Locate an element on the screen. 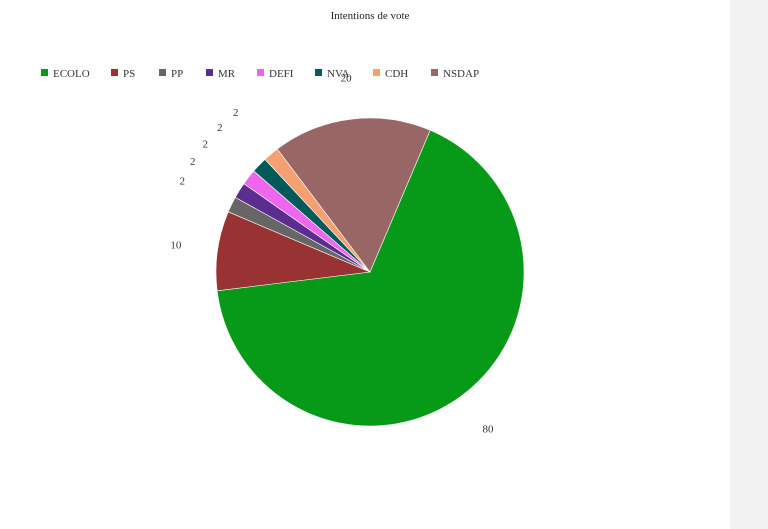 Image resolution: width=768 pixels, height=529 pixels. value-label-nva: 2 is located at coordinates (220, 128).